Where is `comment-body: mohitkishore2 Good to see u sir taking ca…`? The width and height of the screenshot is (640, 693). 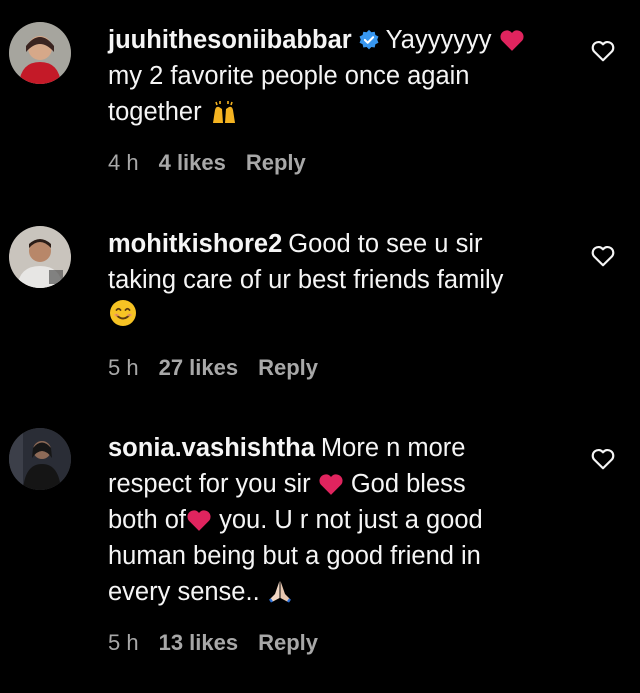 comment-body: mohitkishore2 Good to see u sir taking ca… is located at coordinates (335, 280).